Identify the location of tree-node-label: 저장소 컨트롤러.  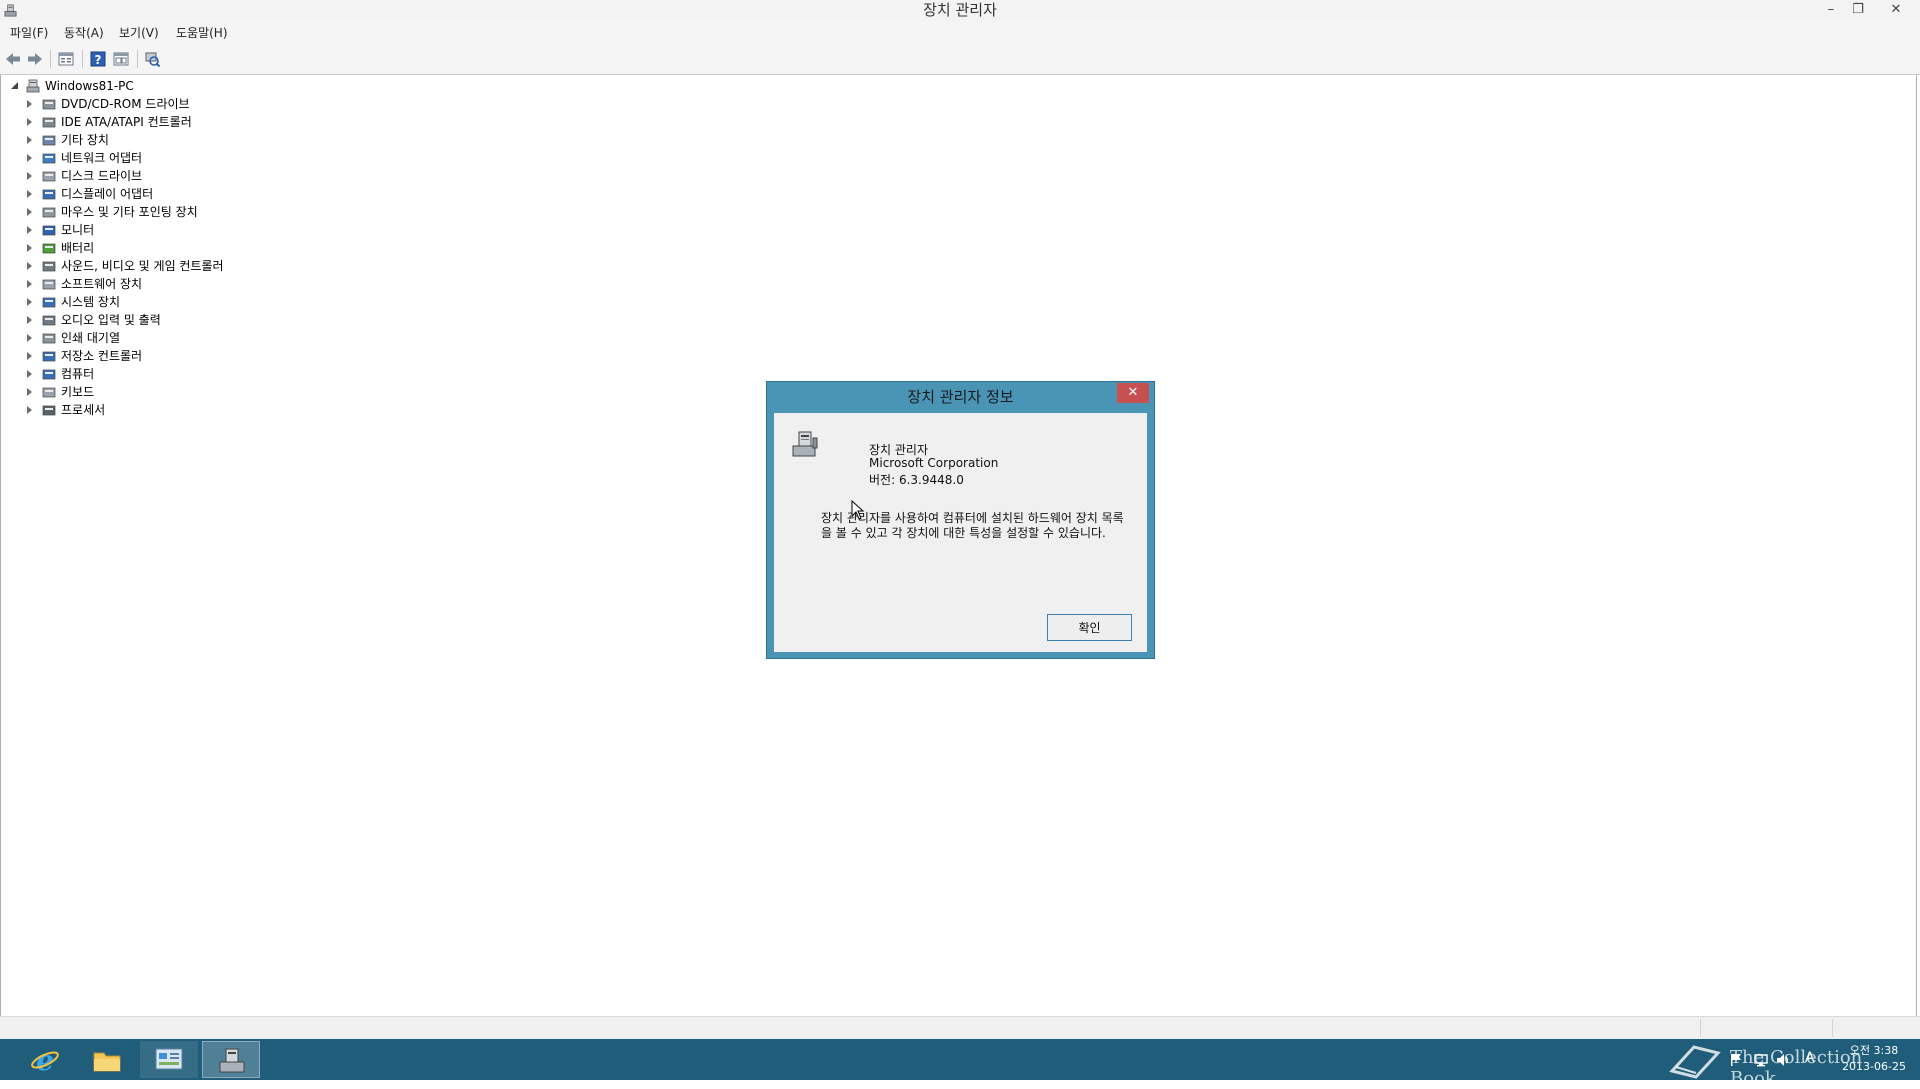
(102, 356).